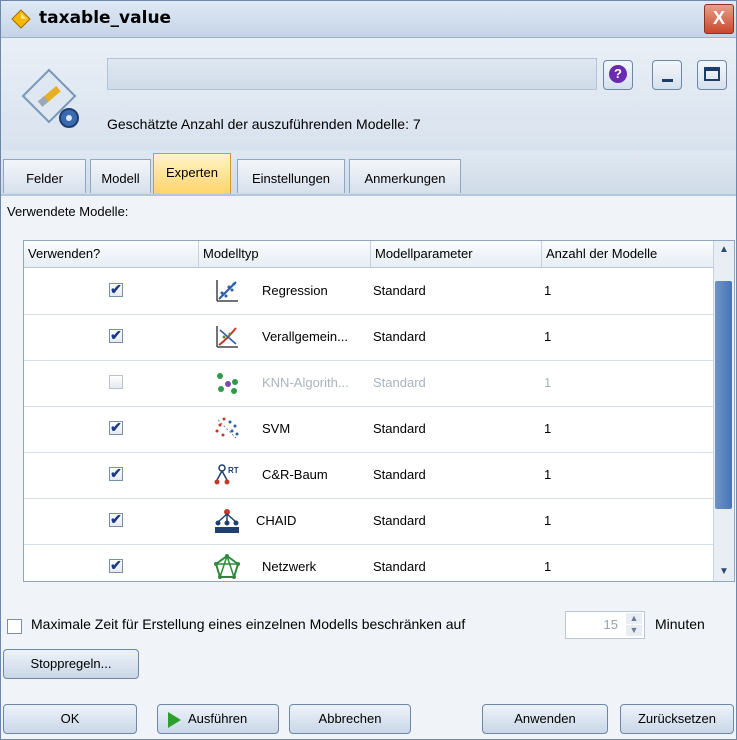  I want to click on run-button: Ausführen, so click(218, 719).